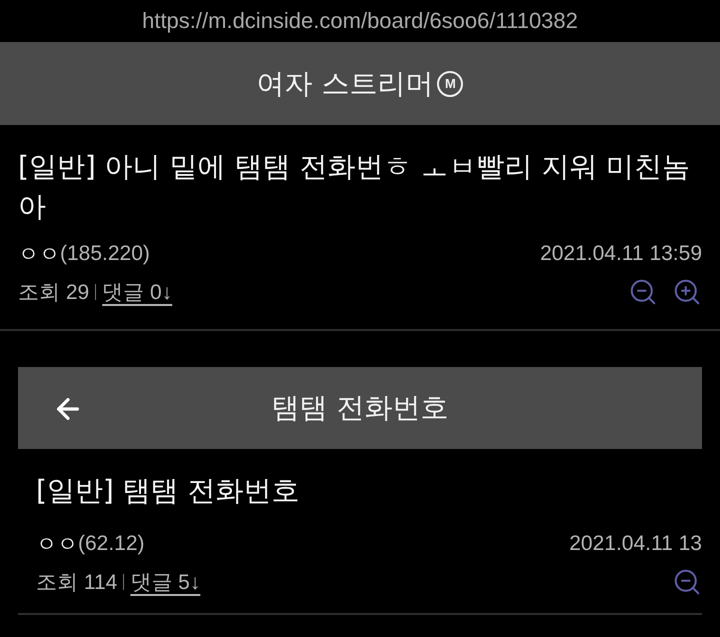 This screenshot has height=637, width=720. What do you see at coordinates (687, 292) in the screenshot?
I see `zoom-in-icon` at bounding box center [687, 292].